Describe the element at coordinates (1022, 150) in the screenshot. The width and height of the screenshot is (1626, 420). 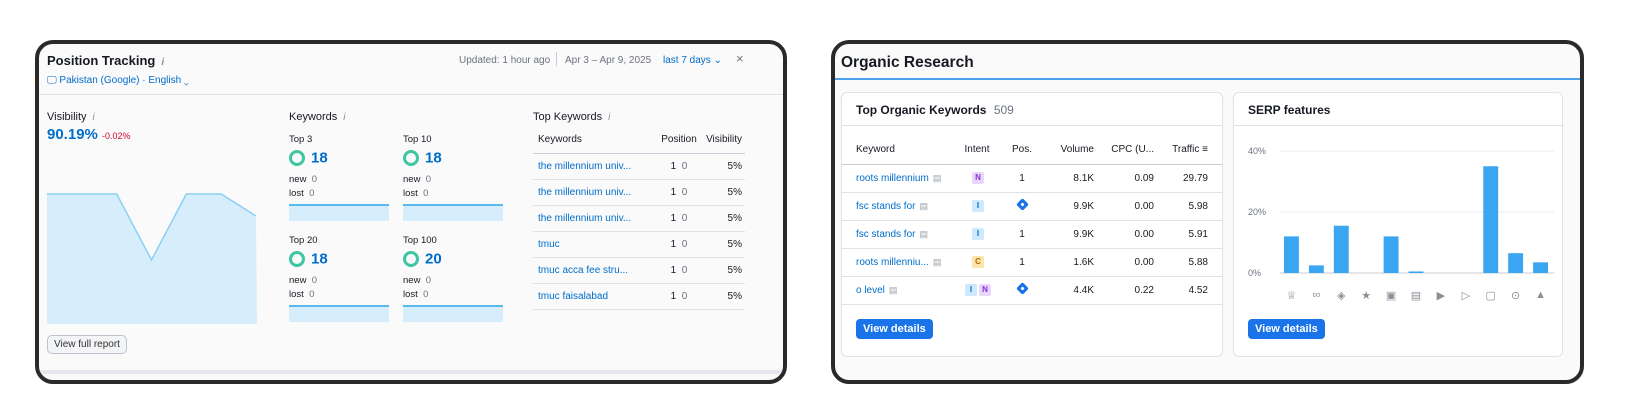
I see `column-header: Pos.` at that location.